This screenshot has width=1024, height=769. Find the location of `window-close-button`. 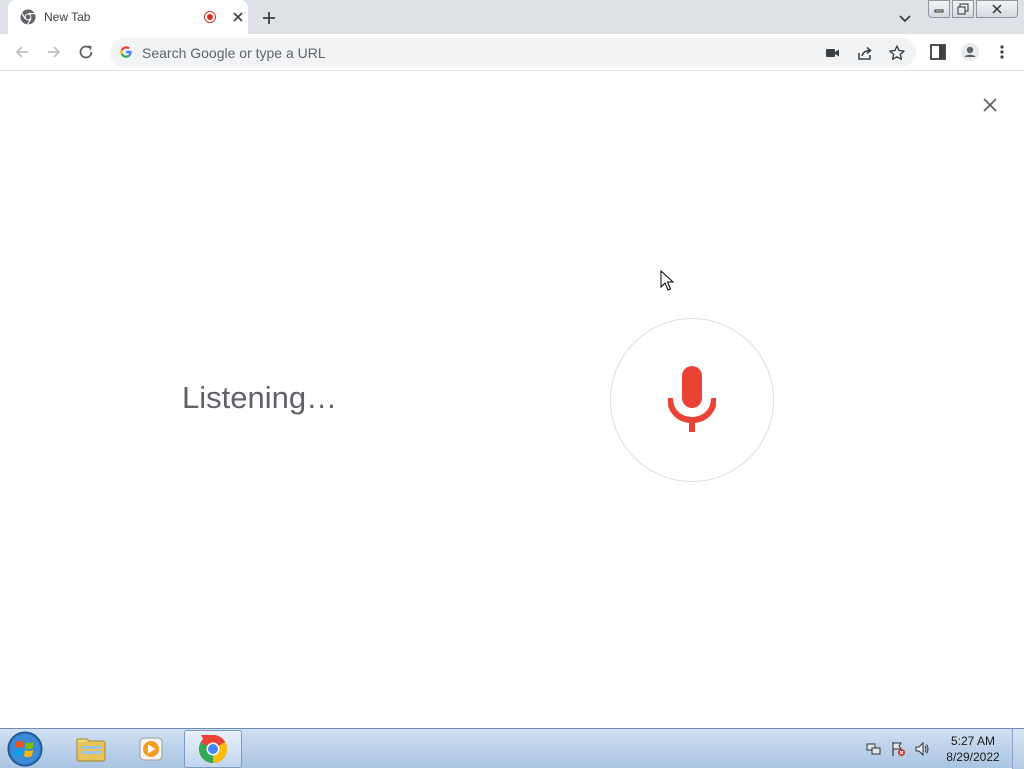

window-close-button is located at coordinates (997, 9).